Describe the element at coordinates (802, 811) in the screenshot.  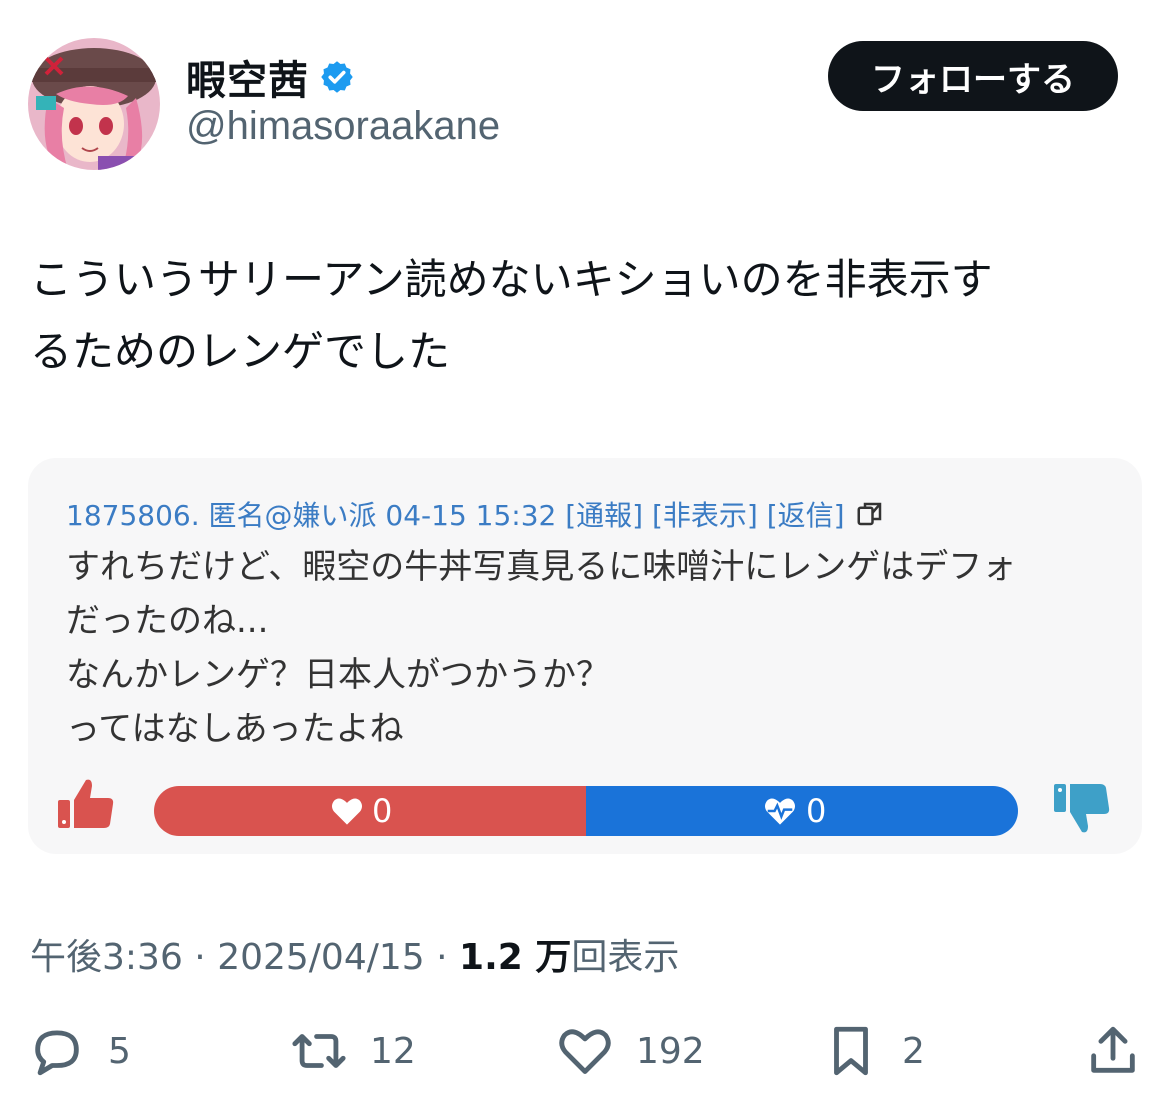
I see `dislike-vote-segment: 0` at that location.